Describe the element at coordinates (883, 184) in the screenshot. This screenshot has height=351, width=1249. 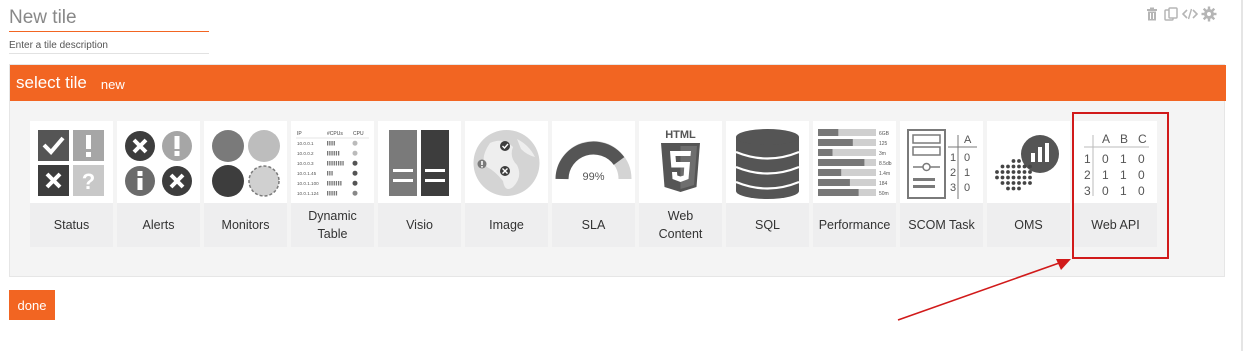
I see `perf-value: 184` at that location.